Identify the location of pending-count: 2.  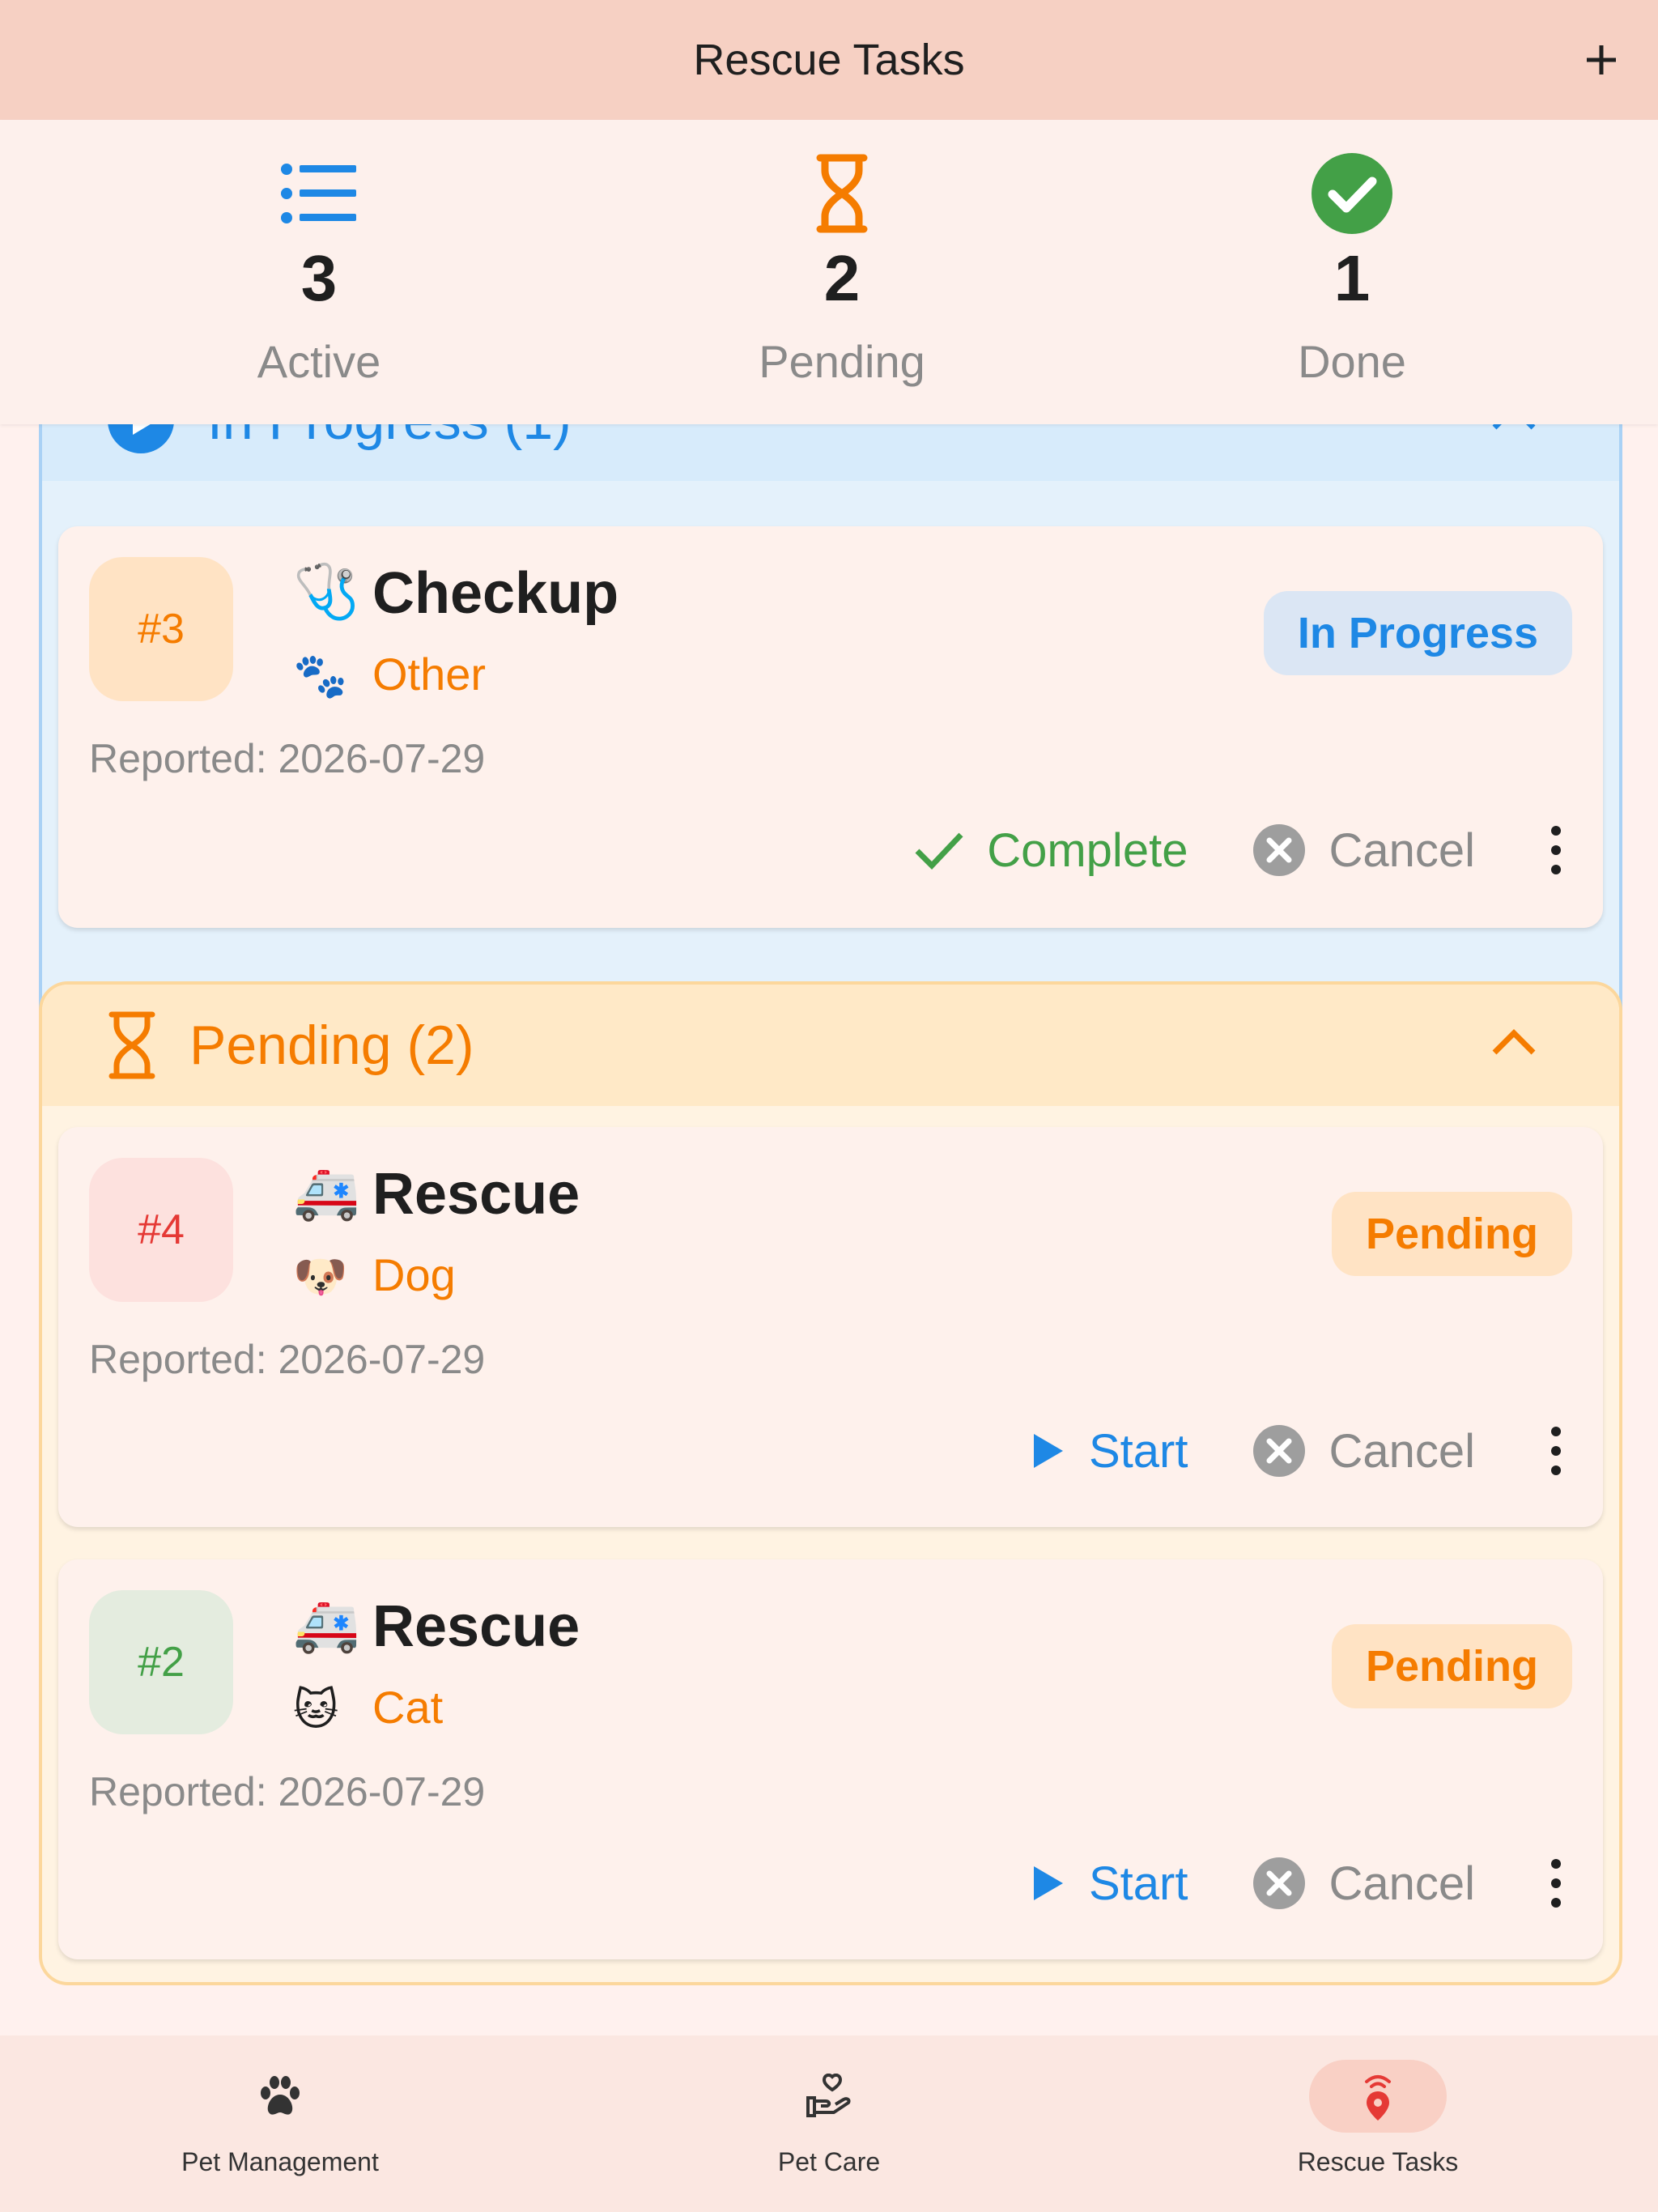
(842, 278).